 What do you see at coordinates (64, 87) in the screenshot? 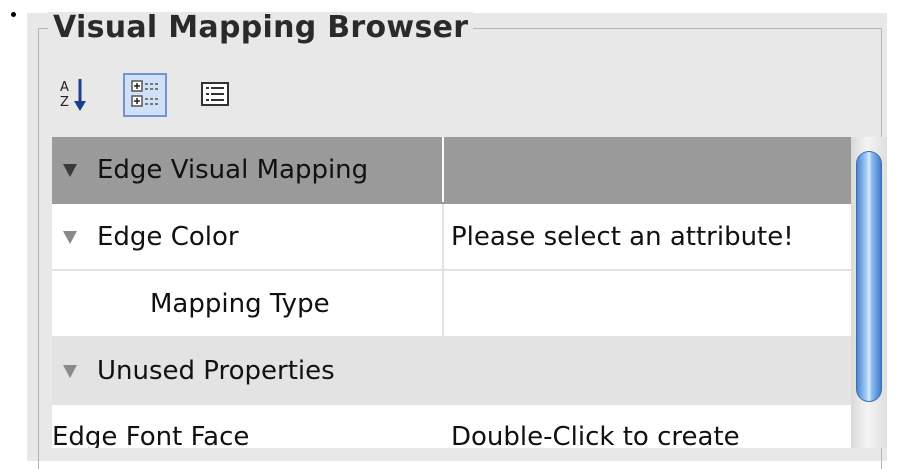
I see `svg-text: A` at bounding box center [64, 87].